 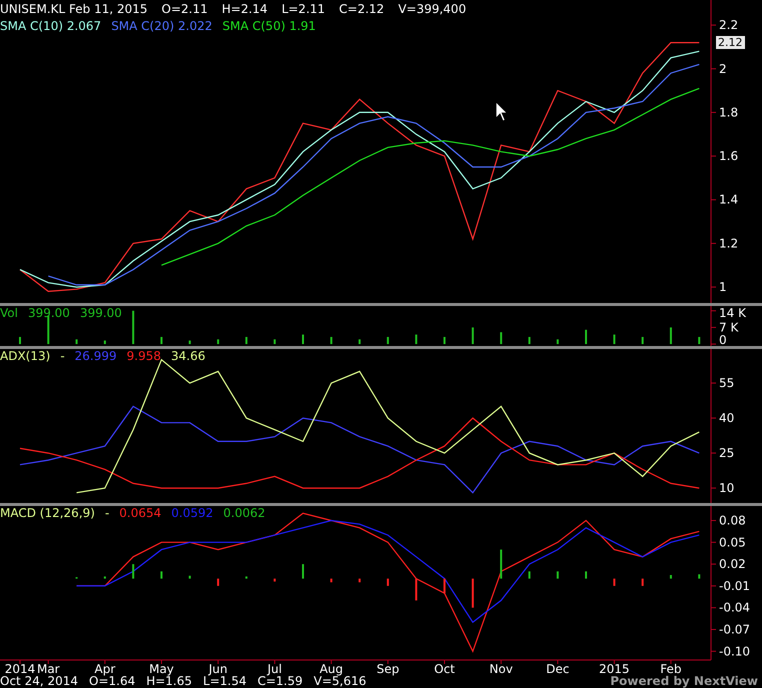 What do you see at coordinates (684, 681) in the screenshot?
I see `credit-text: Powered by NextView` at bounding box center [684, 681].